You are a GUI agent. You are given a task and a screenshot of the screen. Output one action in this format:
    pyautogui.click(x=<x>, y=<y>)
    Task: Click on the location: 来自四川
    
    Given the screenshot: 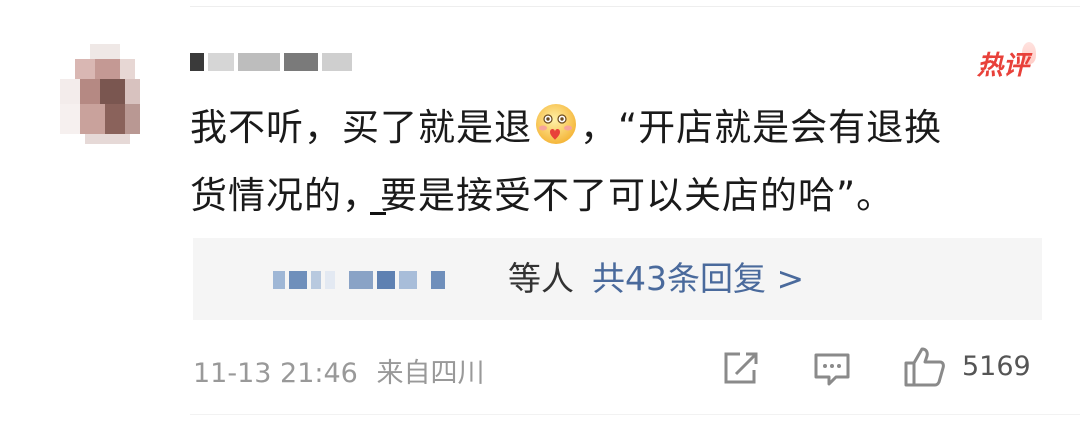 What is the action you would take?
    pyautogui.click(x=430, y=373)
    